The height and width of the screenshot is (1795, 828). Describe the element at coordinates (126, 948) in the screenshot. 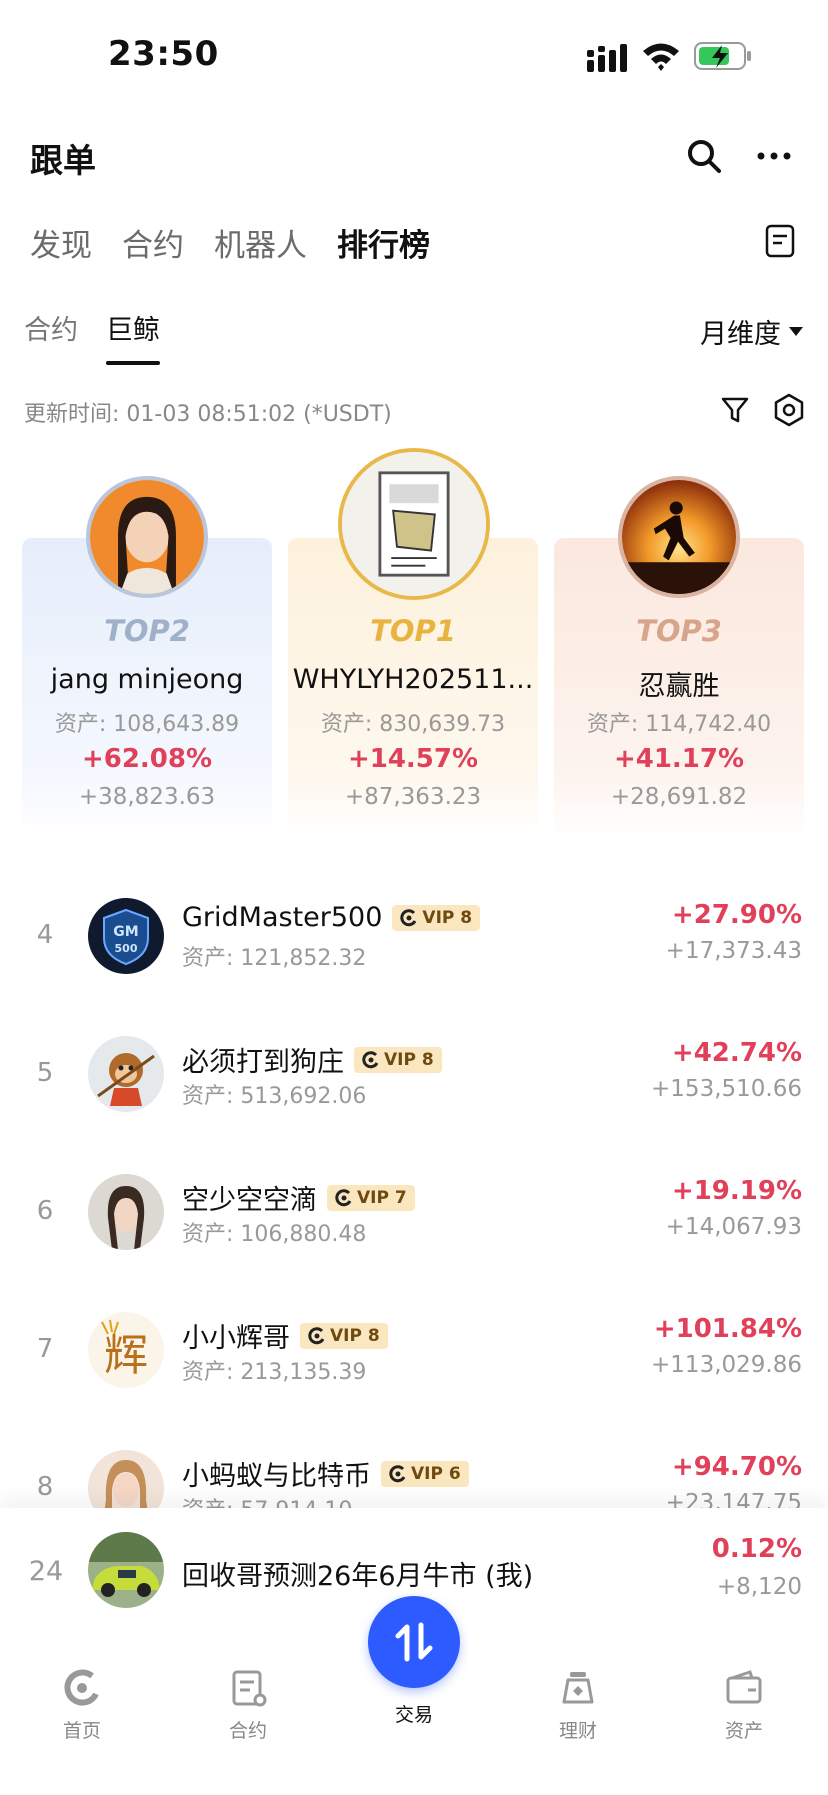

I see `svg-text: 500` at that location.